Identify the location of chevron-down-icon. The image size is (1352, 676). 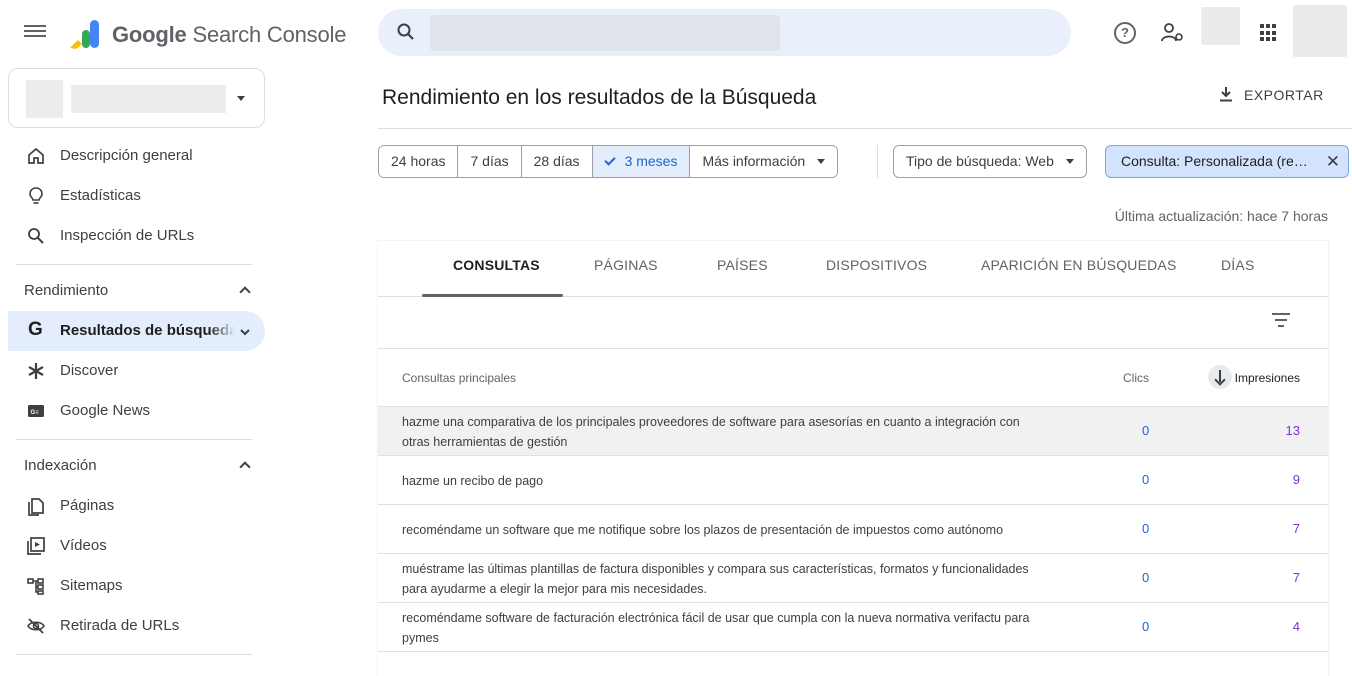
(245, 332).